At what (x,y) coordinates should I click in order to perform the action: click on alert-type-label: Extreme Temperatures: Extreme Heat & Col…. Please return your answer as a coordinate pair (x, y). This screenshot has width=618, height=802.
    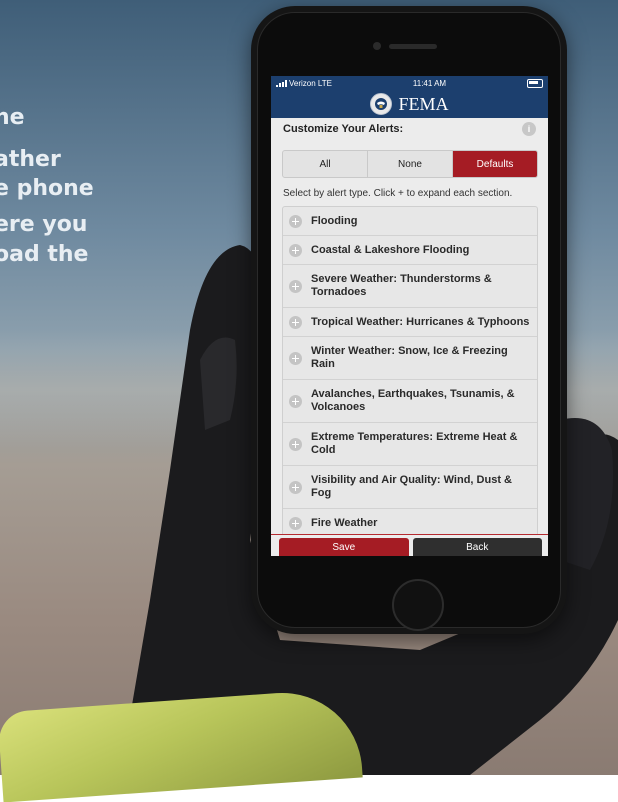
    Looking at the image, I should click on (414, 443).